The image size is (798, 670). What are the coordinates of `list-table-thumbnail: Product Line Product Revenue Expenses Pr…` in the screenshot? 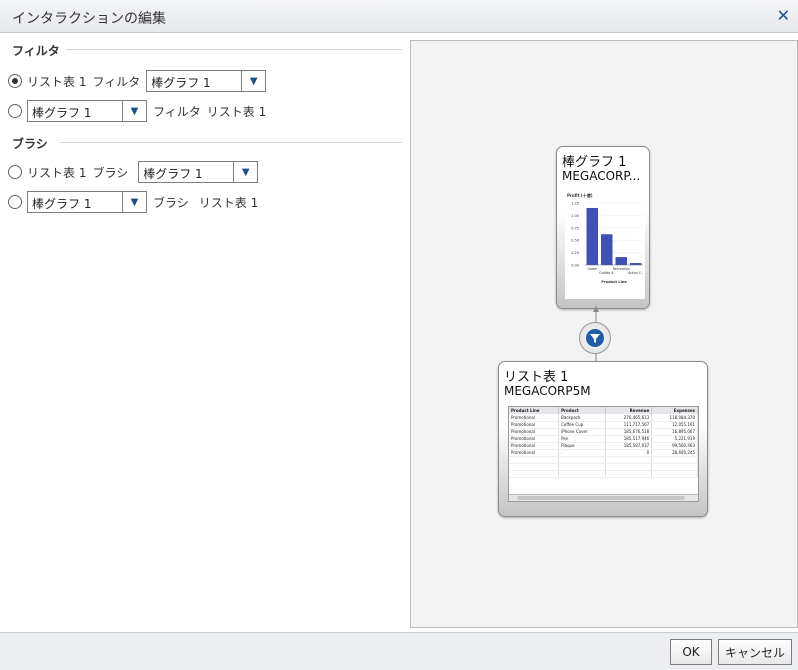 It's located at (603, 454).